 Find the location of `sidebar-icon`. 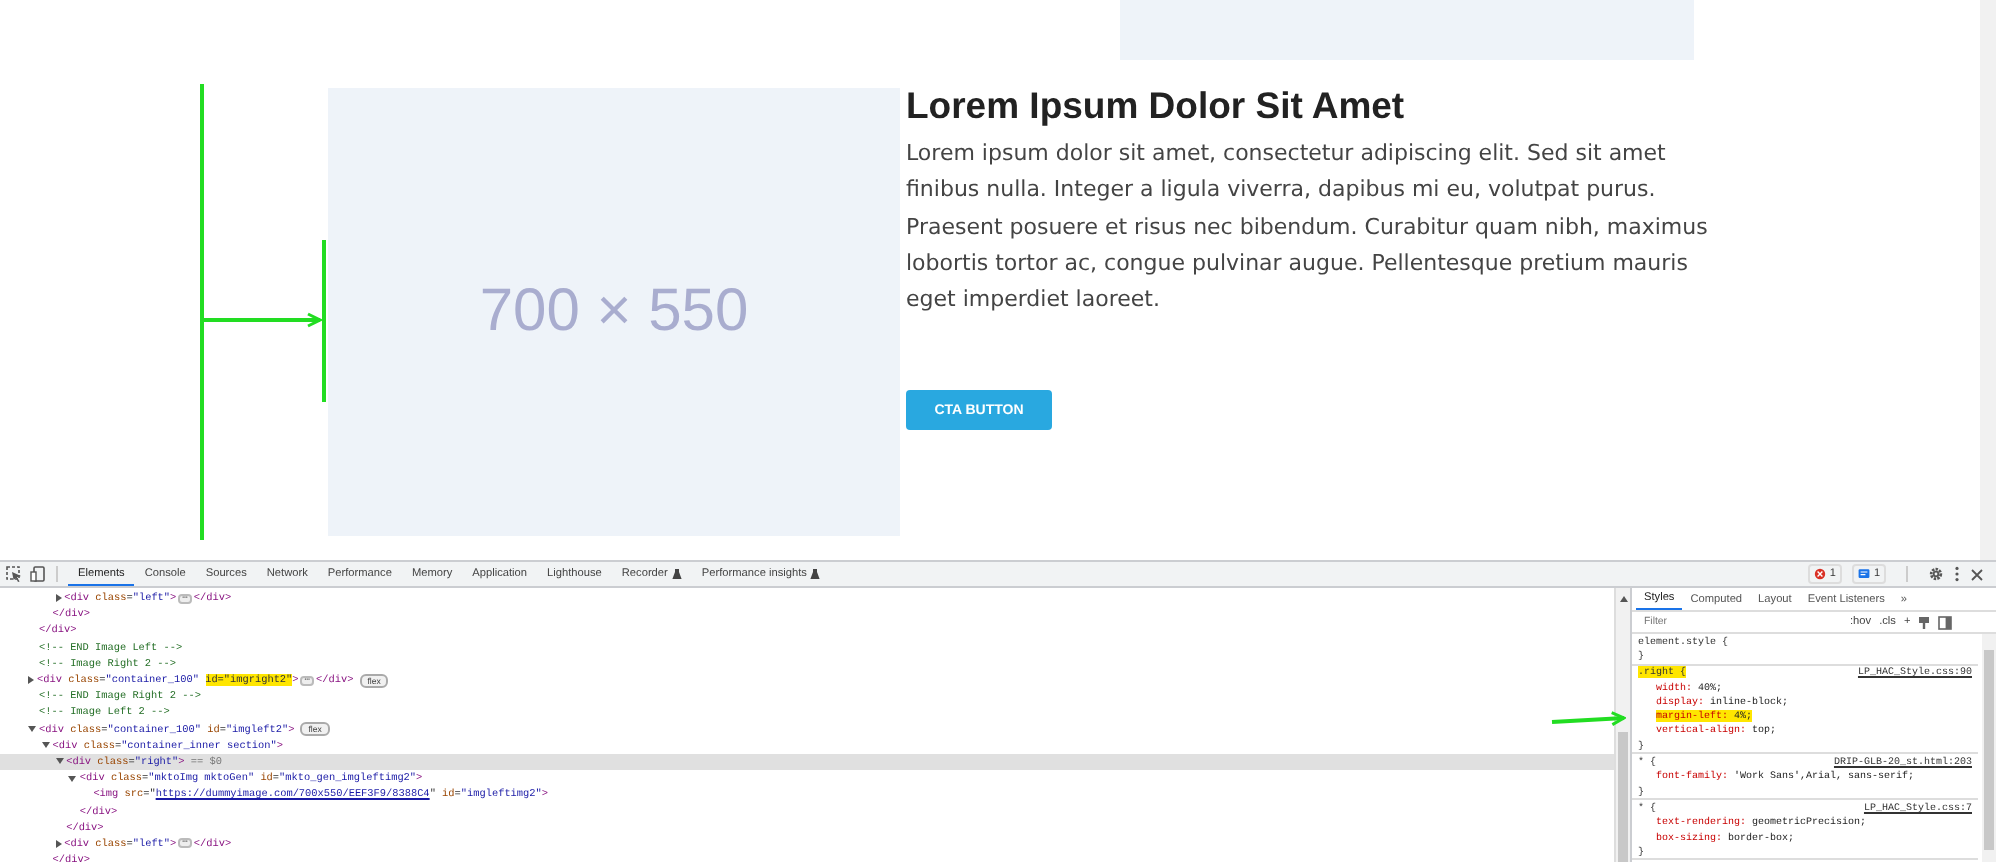

sidebar-icon is located at coordinates (1945, 622).